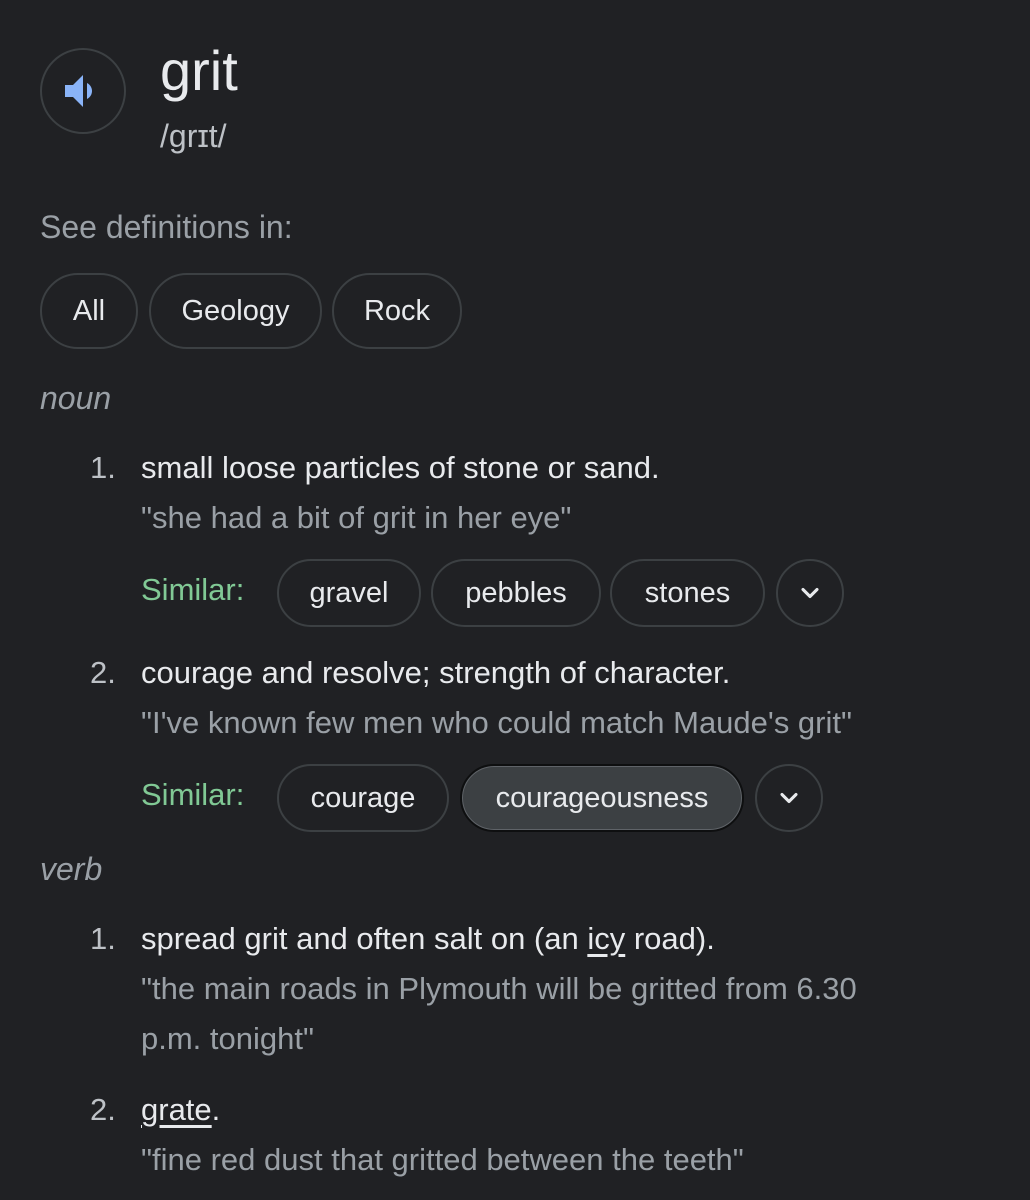  I want to click on chip-label: pebbles, so click(516, 592).